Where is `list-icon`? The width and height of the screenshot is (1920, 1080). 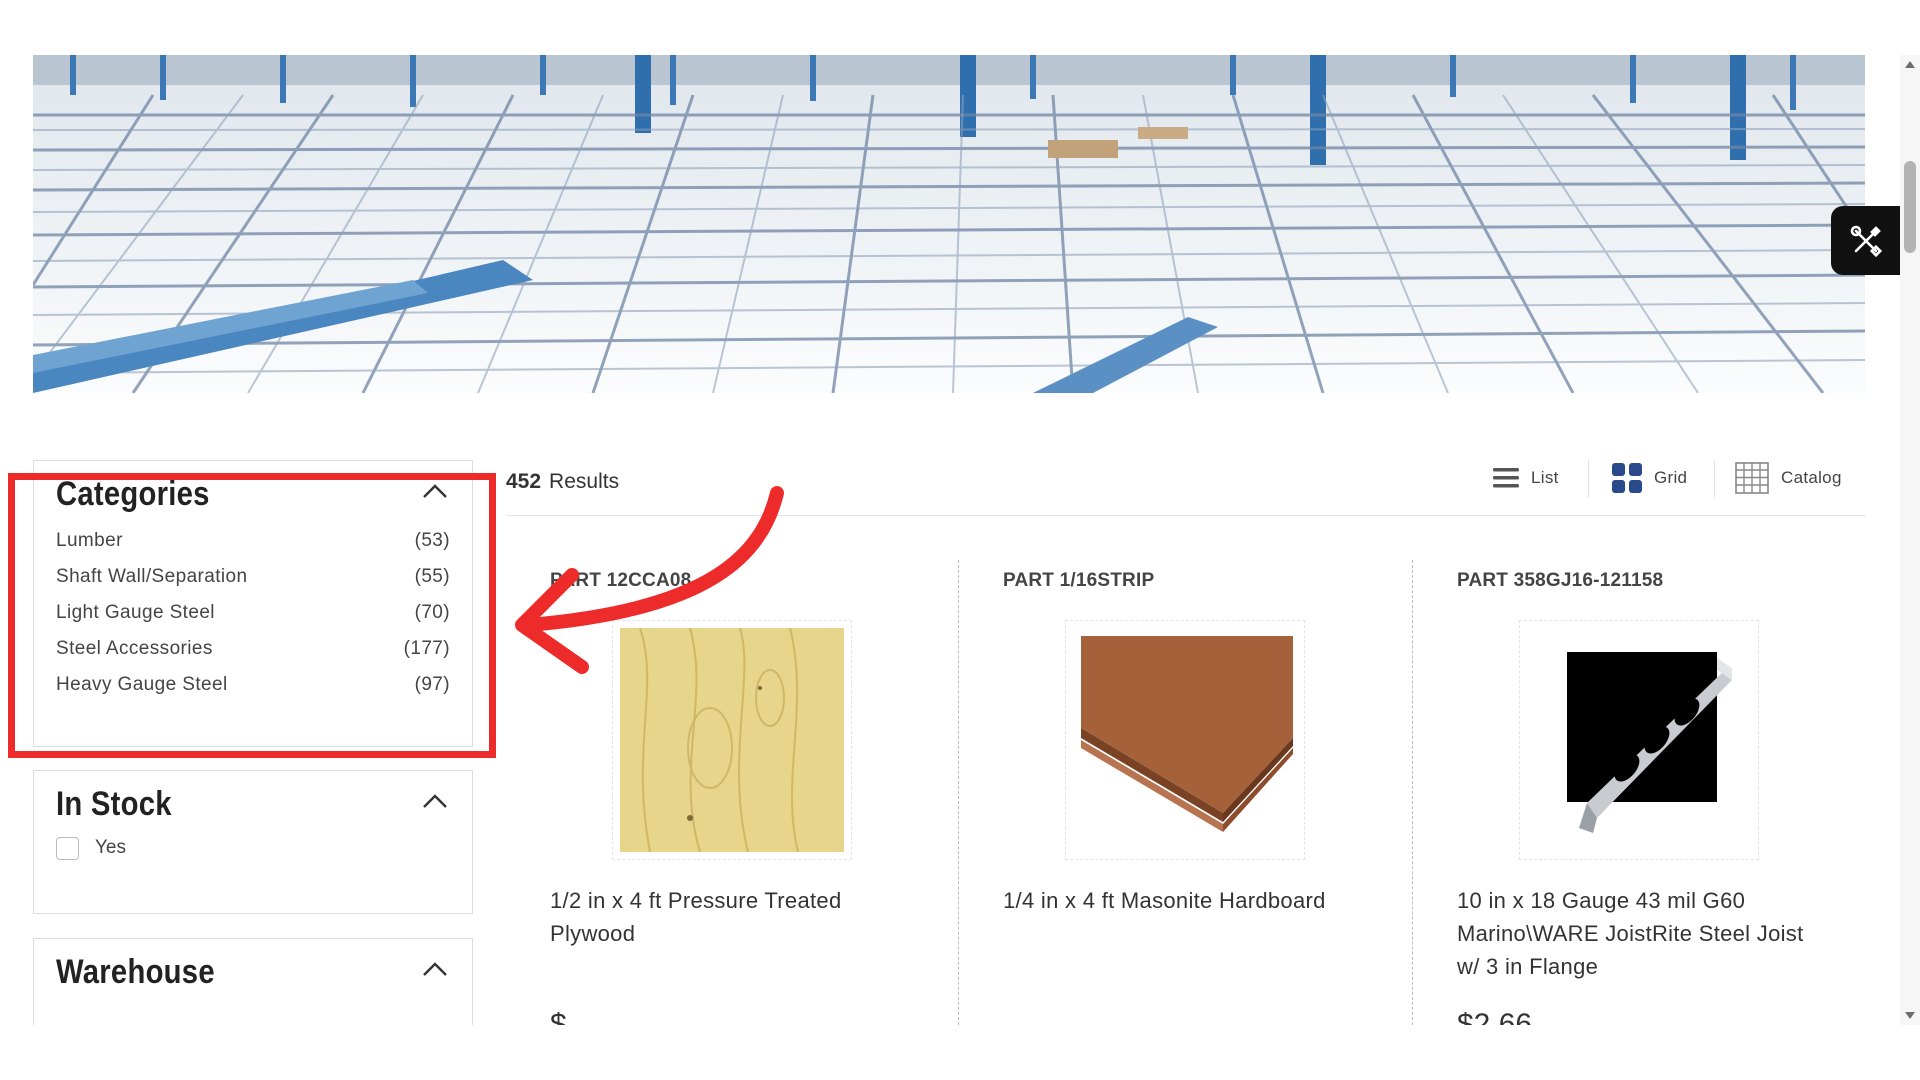
list-icon is located at coordinates (1506, 478).